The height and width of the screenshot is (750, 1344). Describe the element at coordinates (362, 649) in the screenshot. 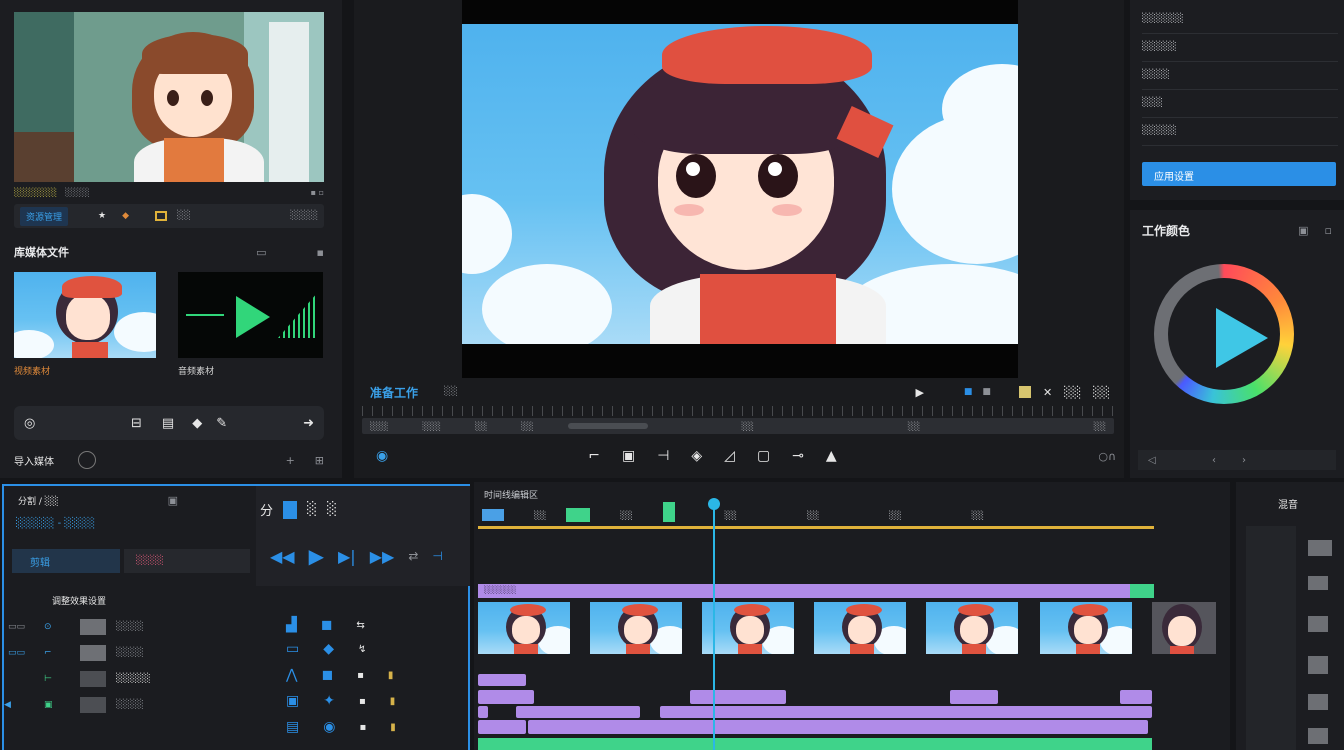

I see `tool-icon: ↯` at that location.